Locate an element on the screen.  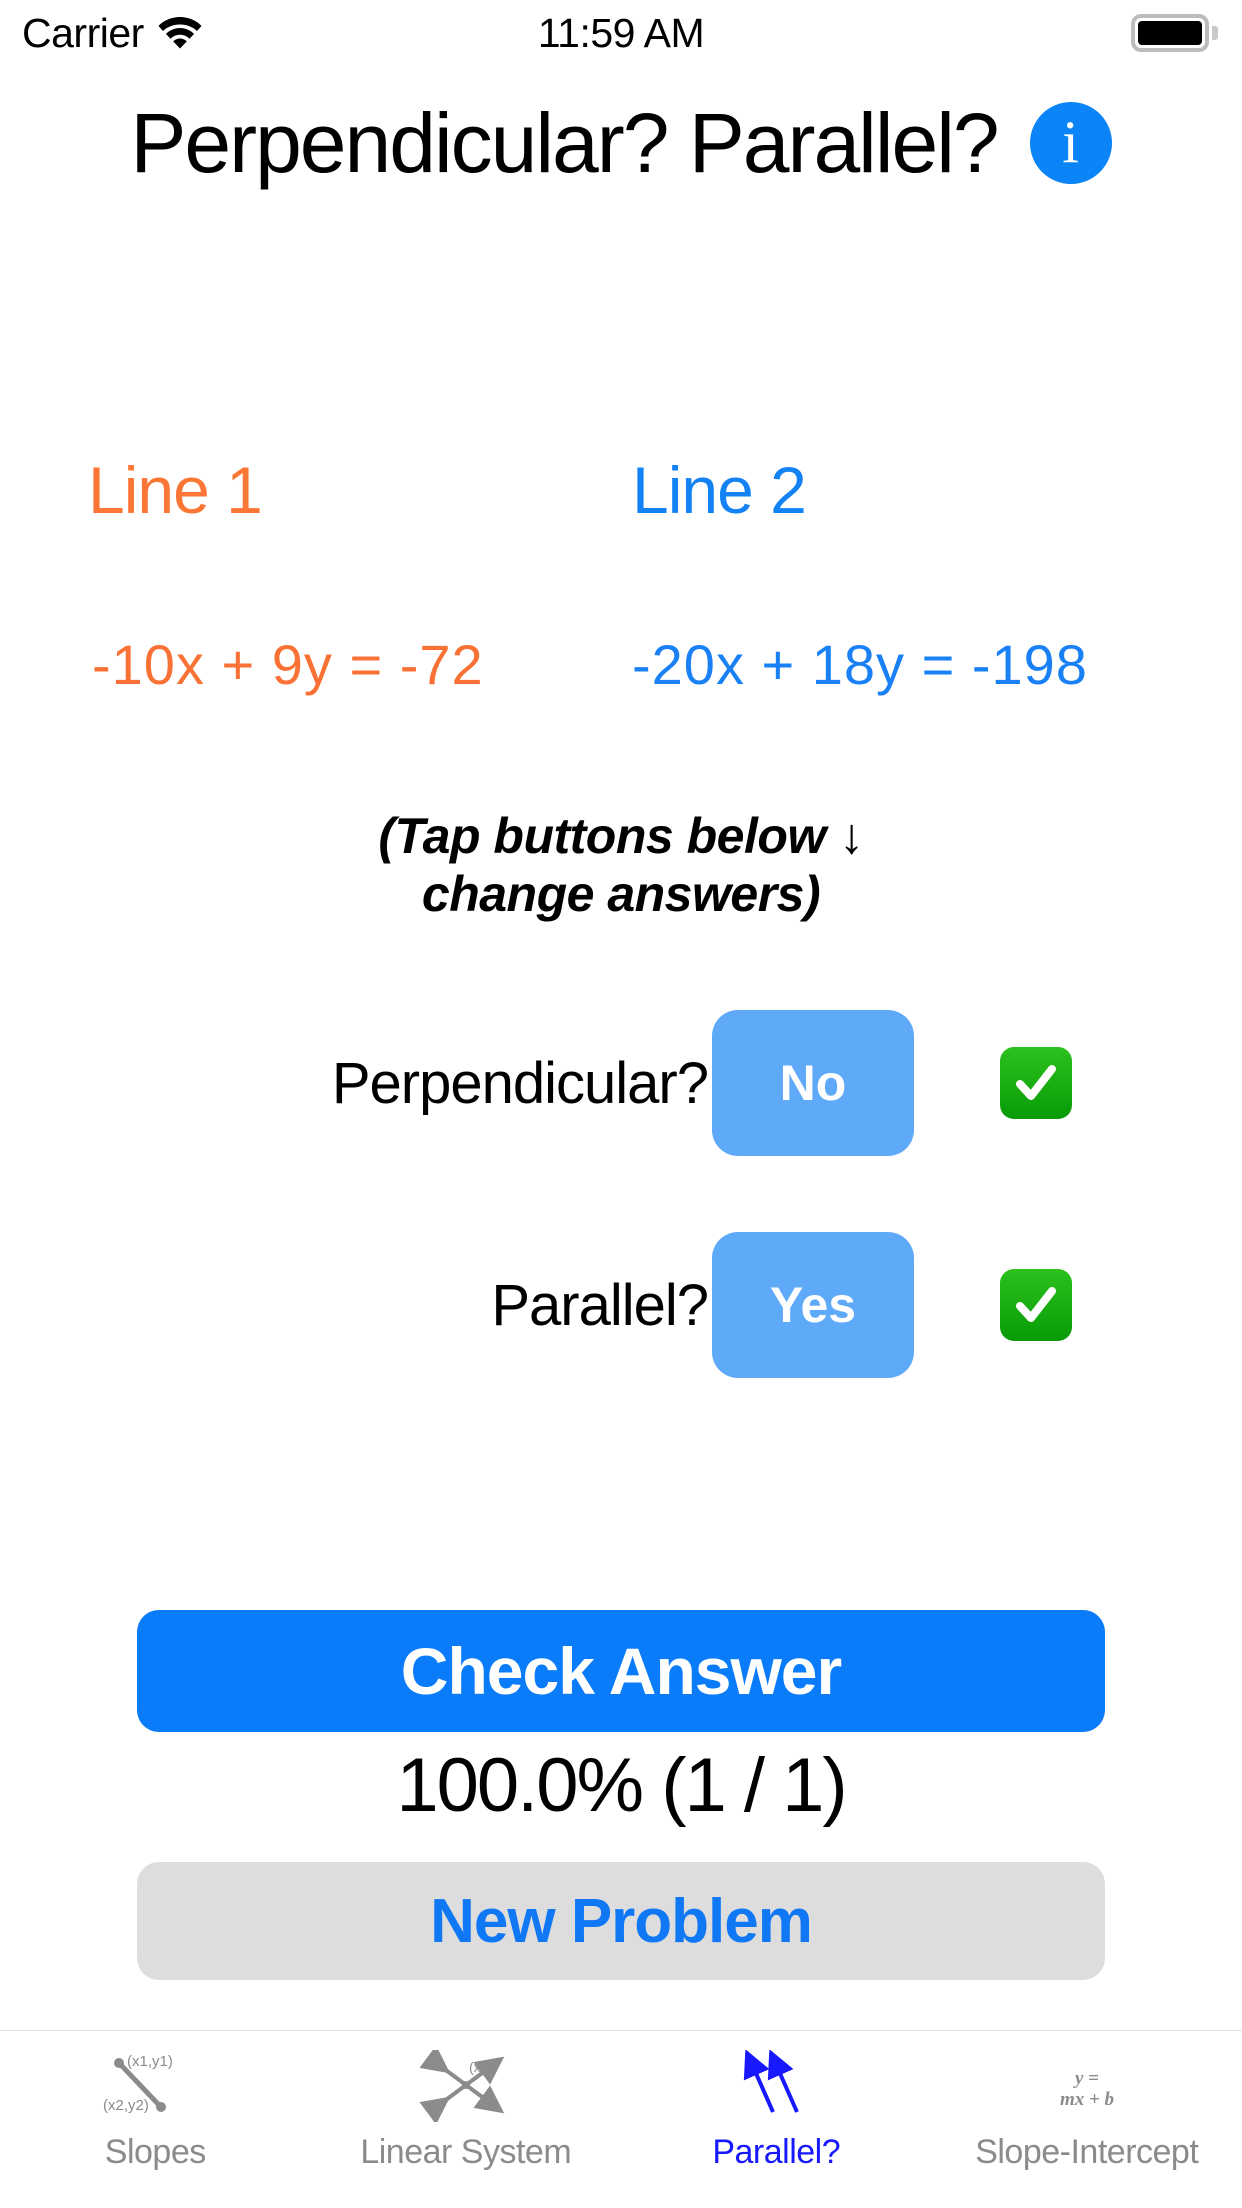
line-1-equation: -10x + 9y = -72 is located at coordinates (288, 664).